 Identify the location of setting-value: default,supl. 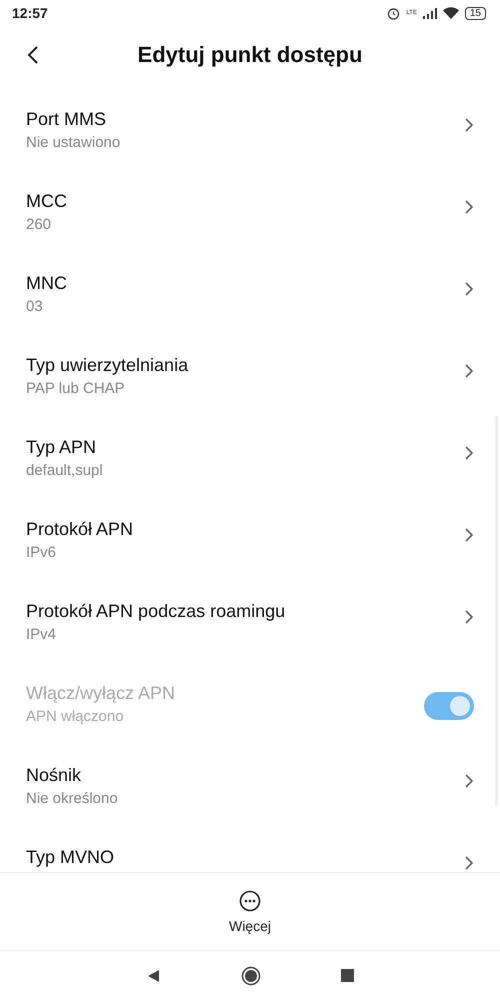
(64, 470).